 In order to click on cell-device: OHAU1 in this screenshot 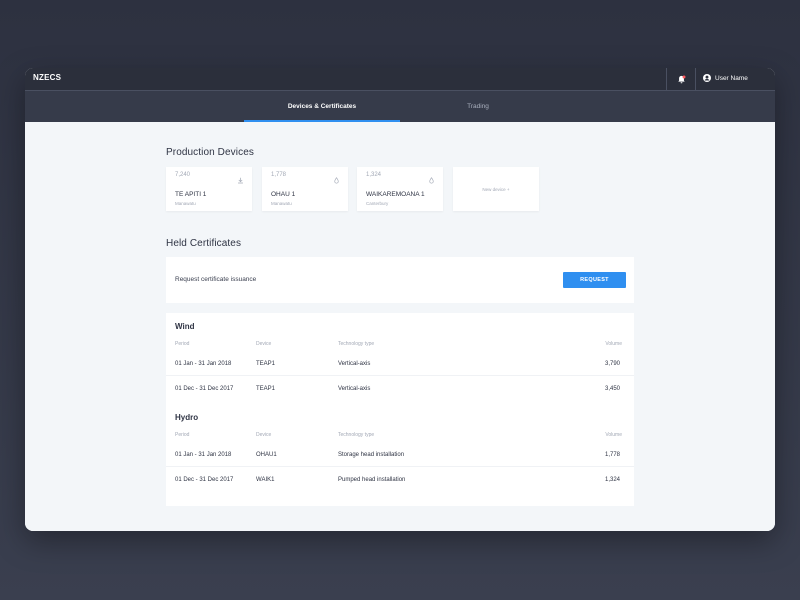, I will do `click(266, 455)`.